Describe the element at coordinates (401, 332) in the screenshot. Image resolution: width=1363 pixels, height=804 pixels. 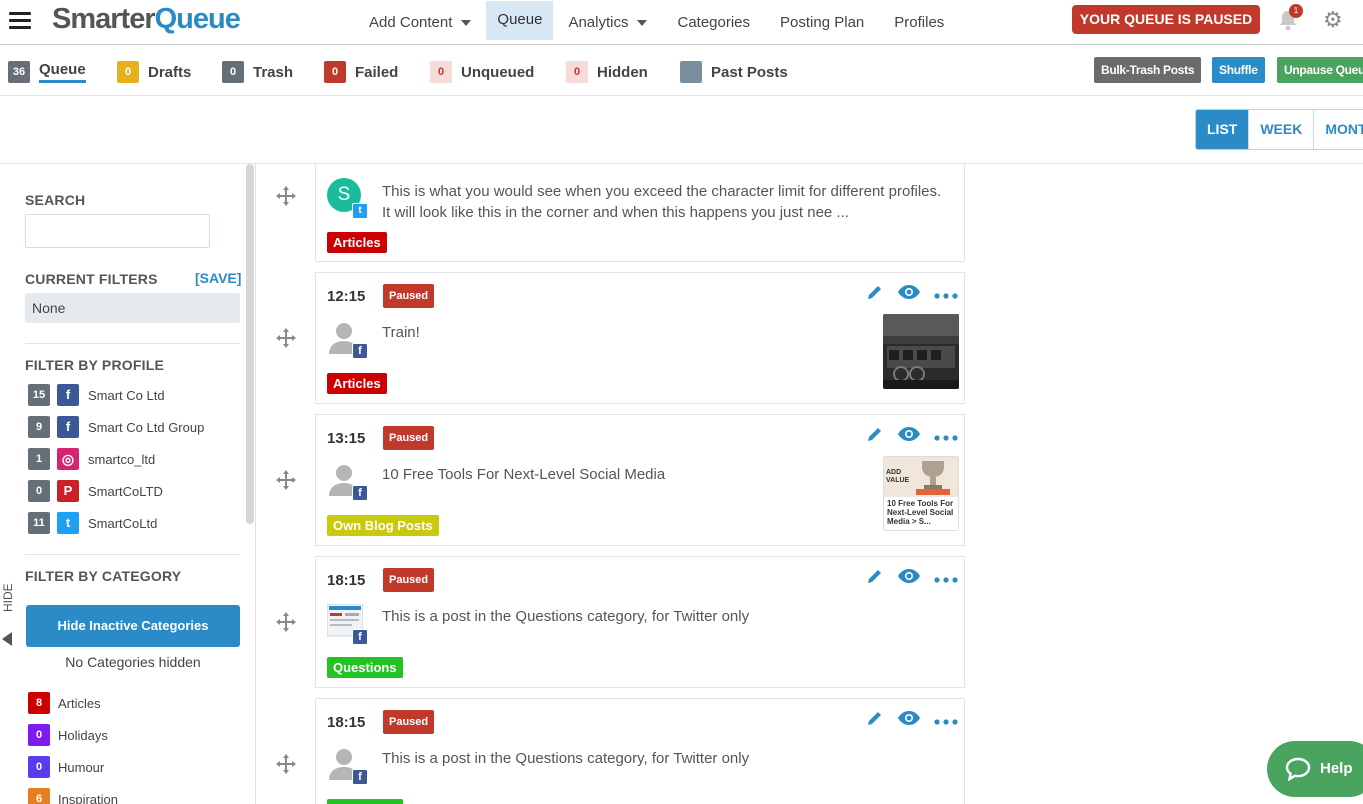
I see `post-text: Train!` at that location.